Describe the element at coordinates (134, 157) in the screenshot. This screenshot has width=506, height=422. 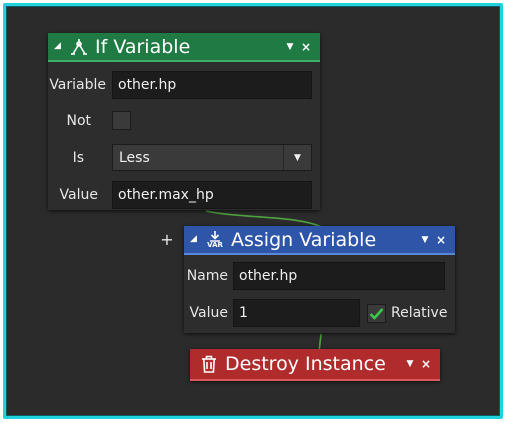
I see `is-select-value: Less` at that location.